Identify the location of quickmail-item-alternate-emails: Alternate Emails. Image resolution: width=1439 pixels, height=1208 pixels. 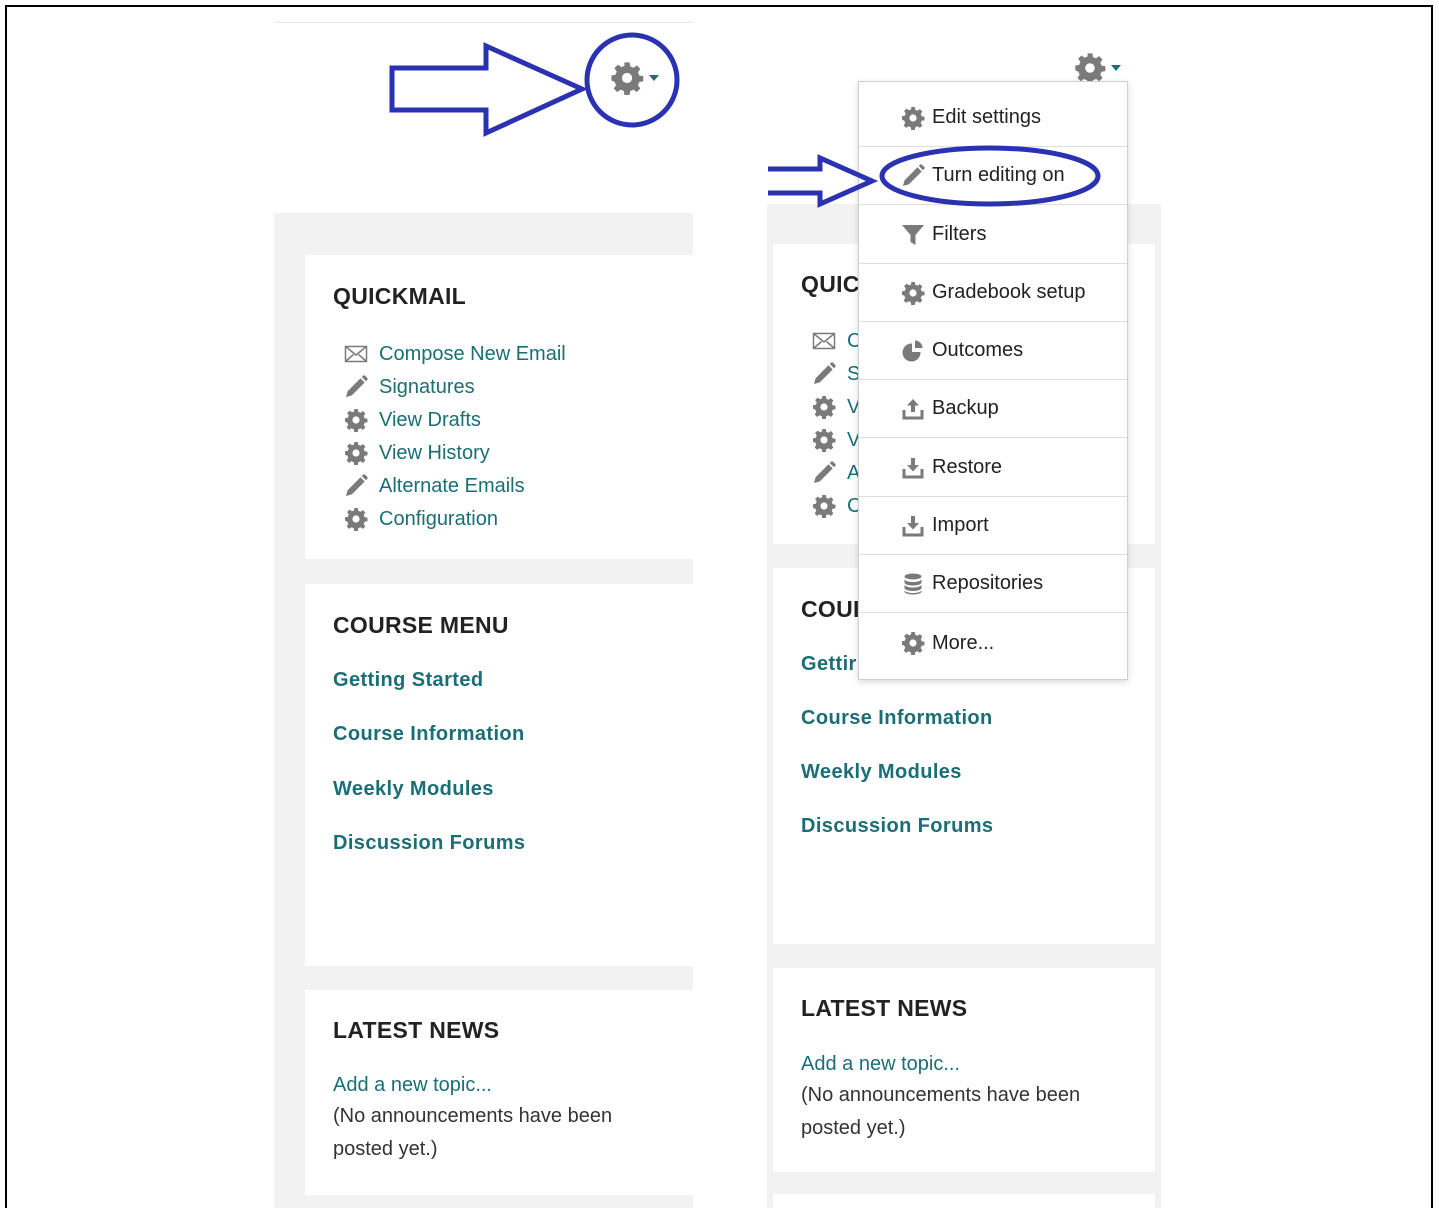
(434, 486).